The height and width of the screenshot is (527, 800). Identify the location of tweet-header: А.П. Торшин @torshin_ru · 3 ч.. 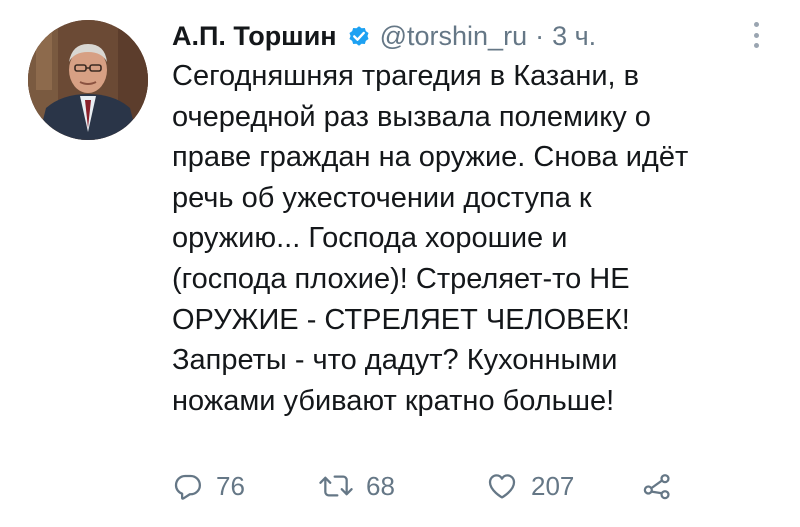
(451, 36).